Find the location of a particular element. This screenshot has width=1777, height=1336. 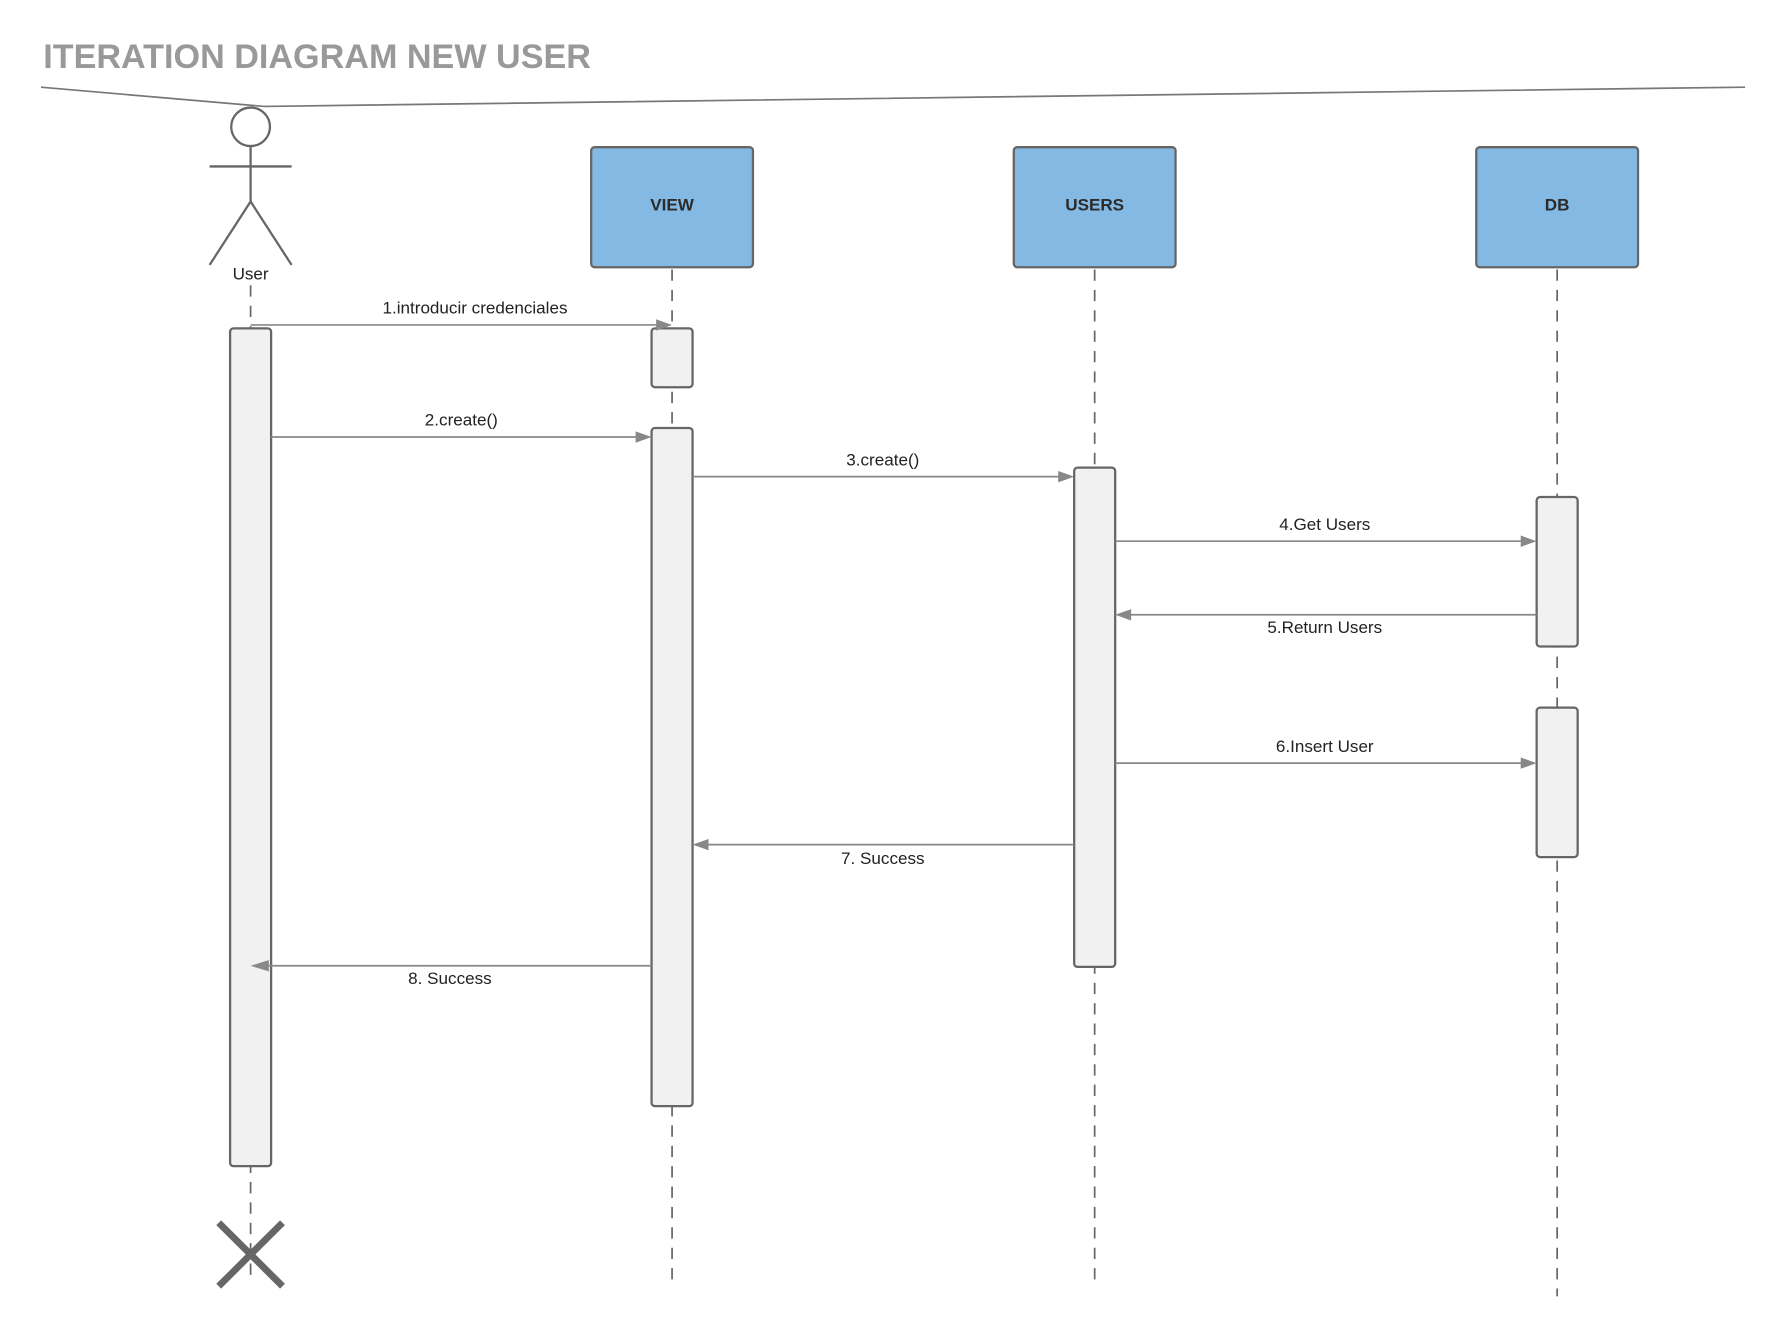

message-8: 8. Success is located at coordinates (451, 974).